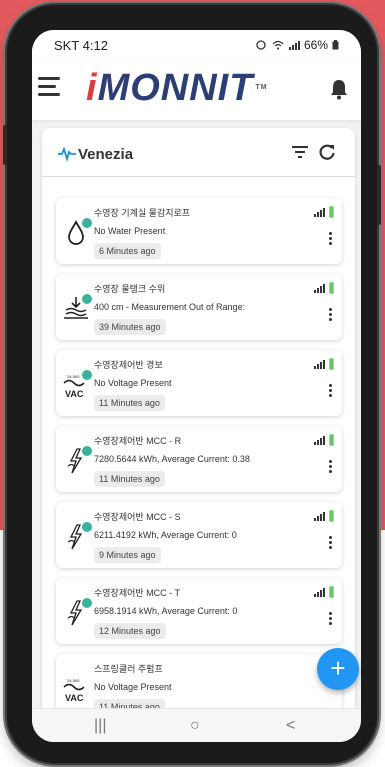  What do you see at coordinates (5, 145) in the screenshot?
I see `volume-button` at bounding box center [5, 145].